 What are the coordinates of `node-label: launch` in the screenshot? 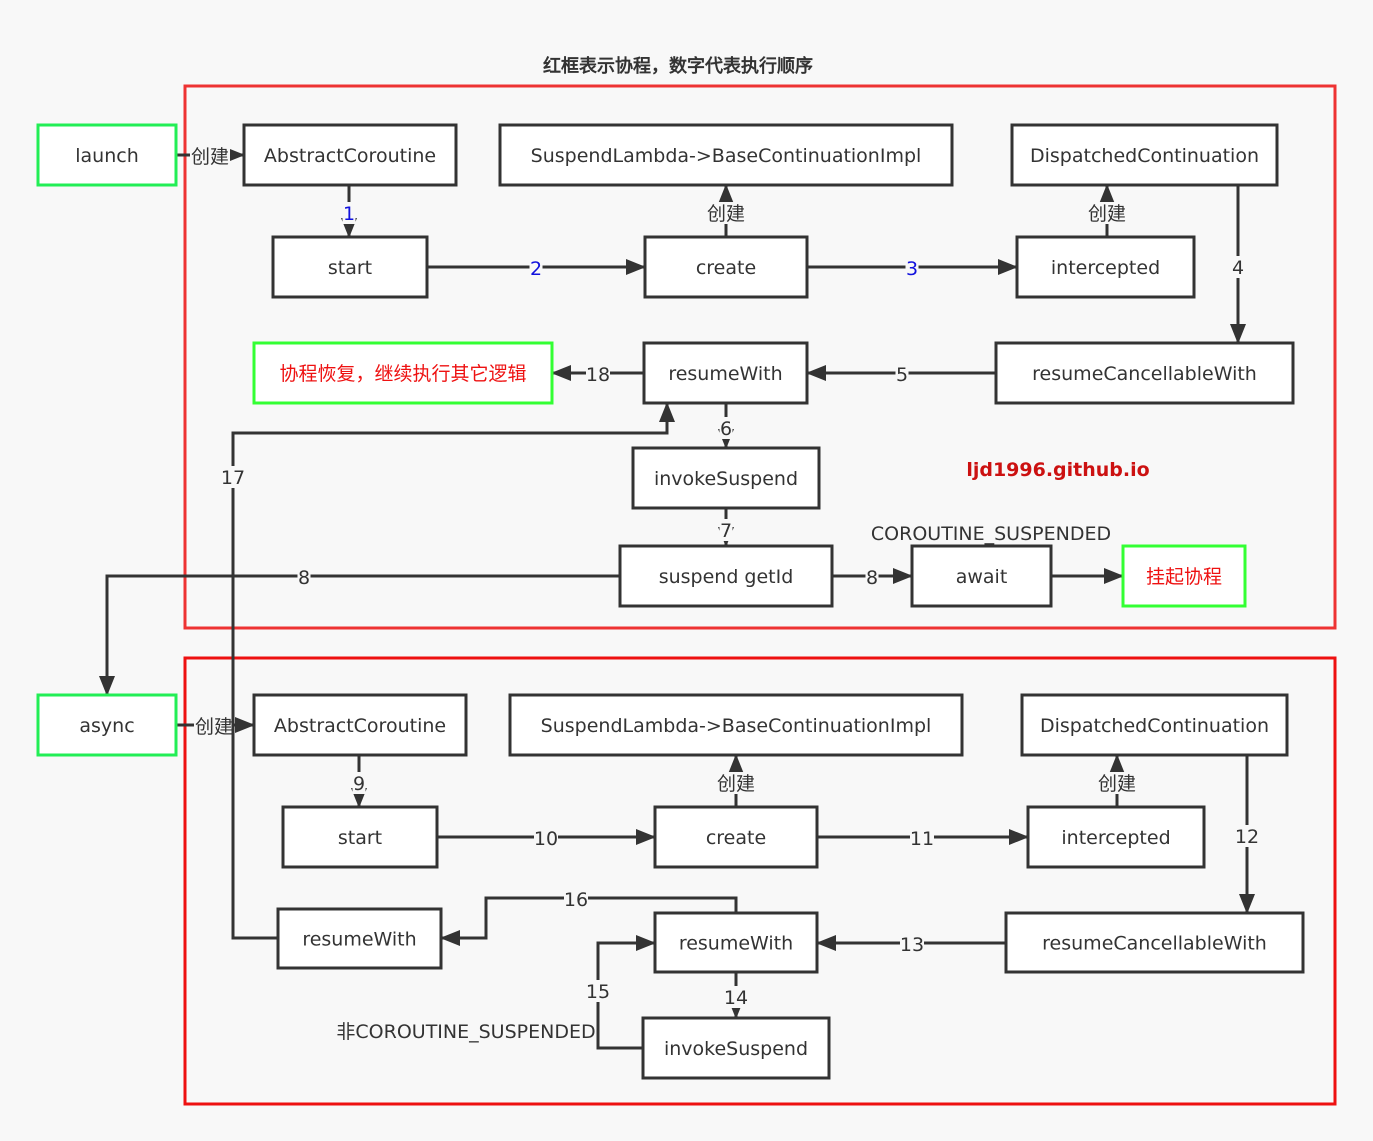 It's located at (107, 156).